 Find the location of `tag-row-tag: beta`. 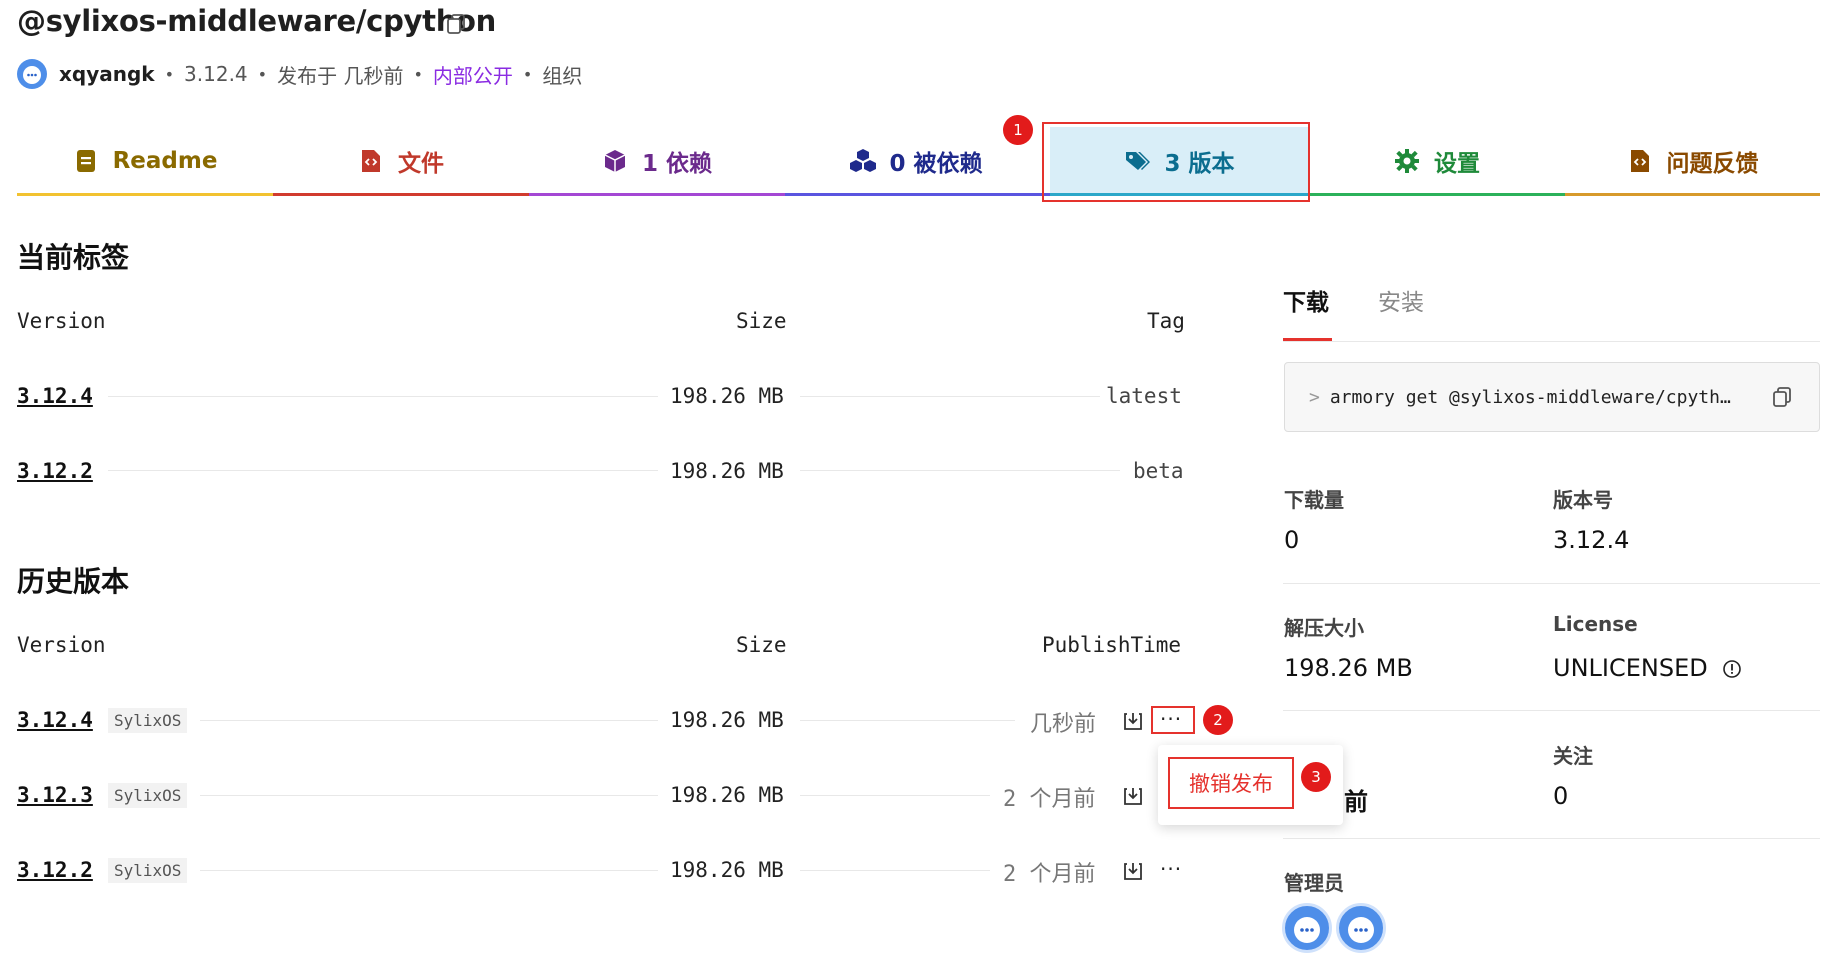

tag-row-tag: beta is located at coordinates (1158, 471).